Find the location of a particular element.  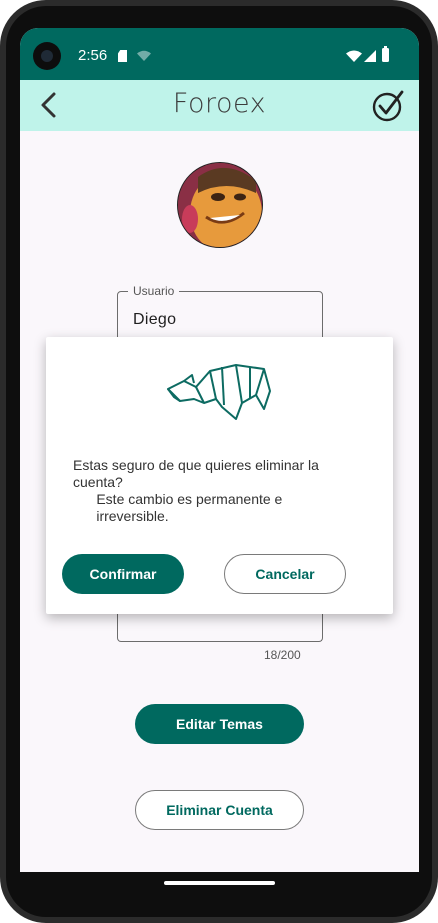

home-indicator is located at coordinates (219, 883).